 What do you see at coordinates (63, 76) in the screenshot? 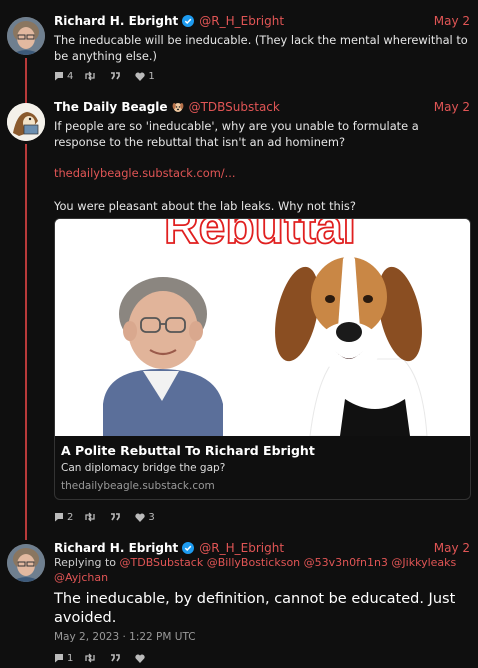
I see `reply-button: 4` at bounding box center [63, 76].